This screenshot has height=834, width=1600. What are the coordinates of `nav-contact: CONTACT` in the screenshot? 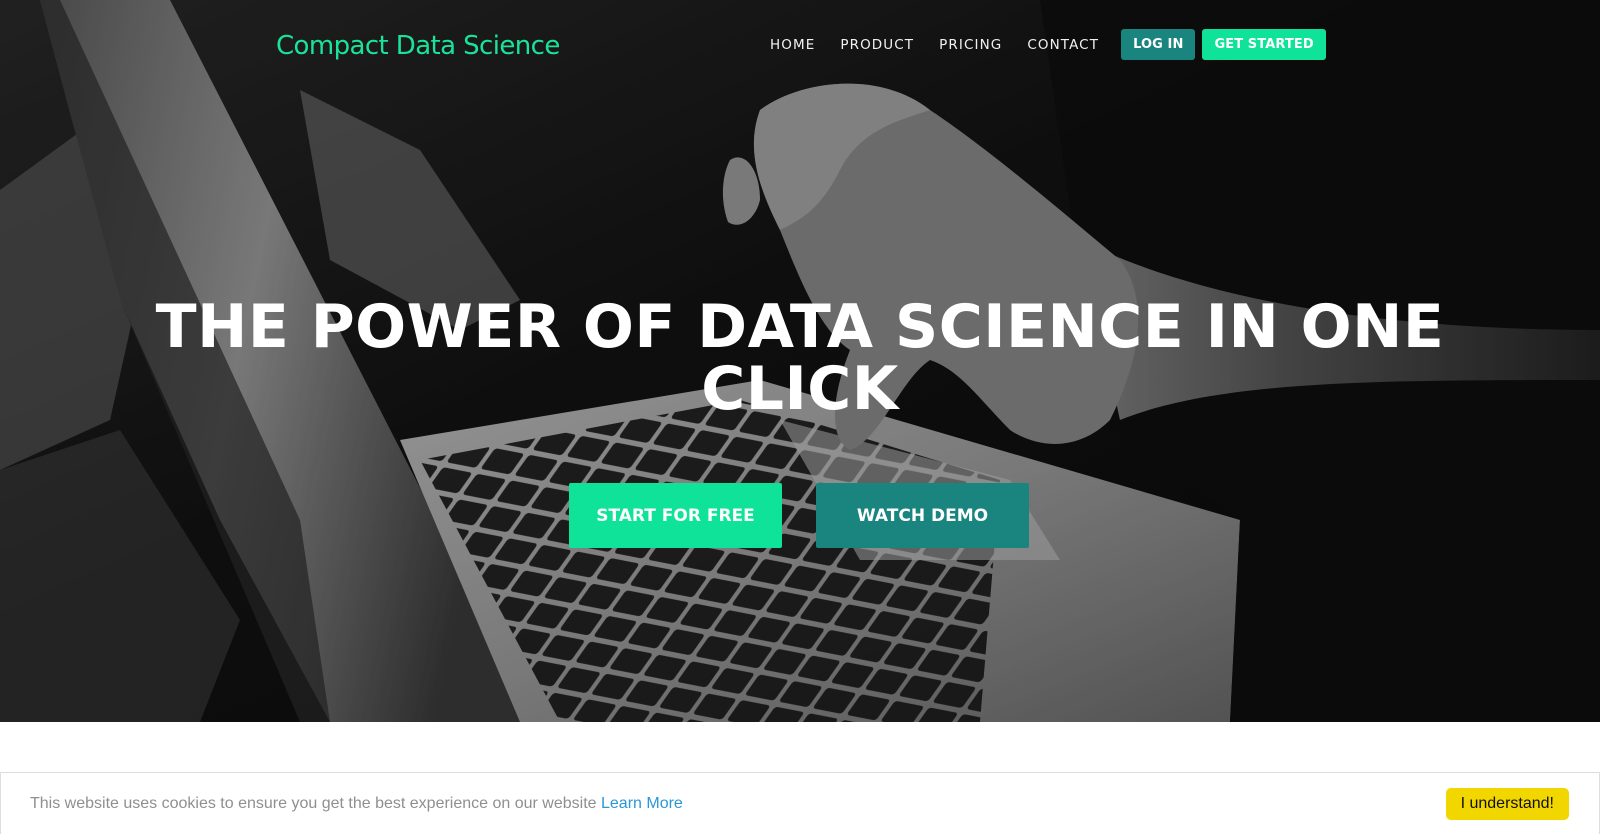 It's located at (1063, 45).